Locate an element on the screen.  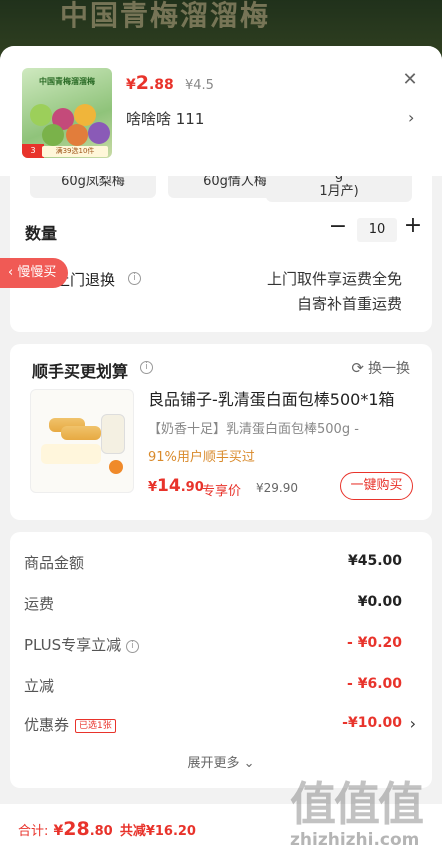
total-amount: 合计: ¥28.80 共减¥16.20 is located at coordinates (107, 829).